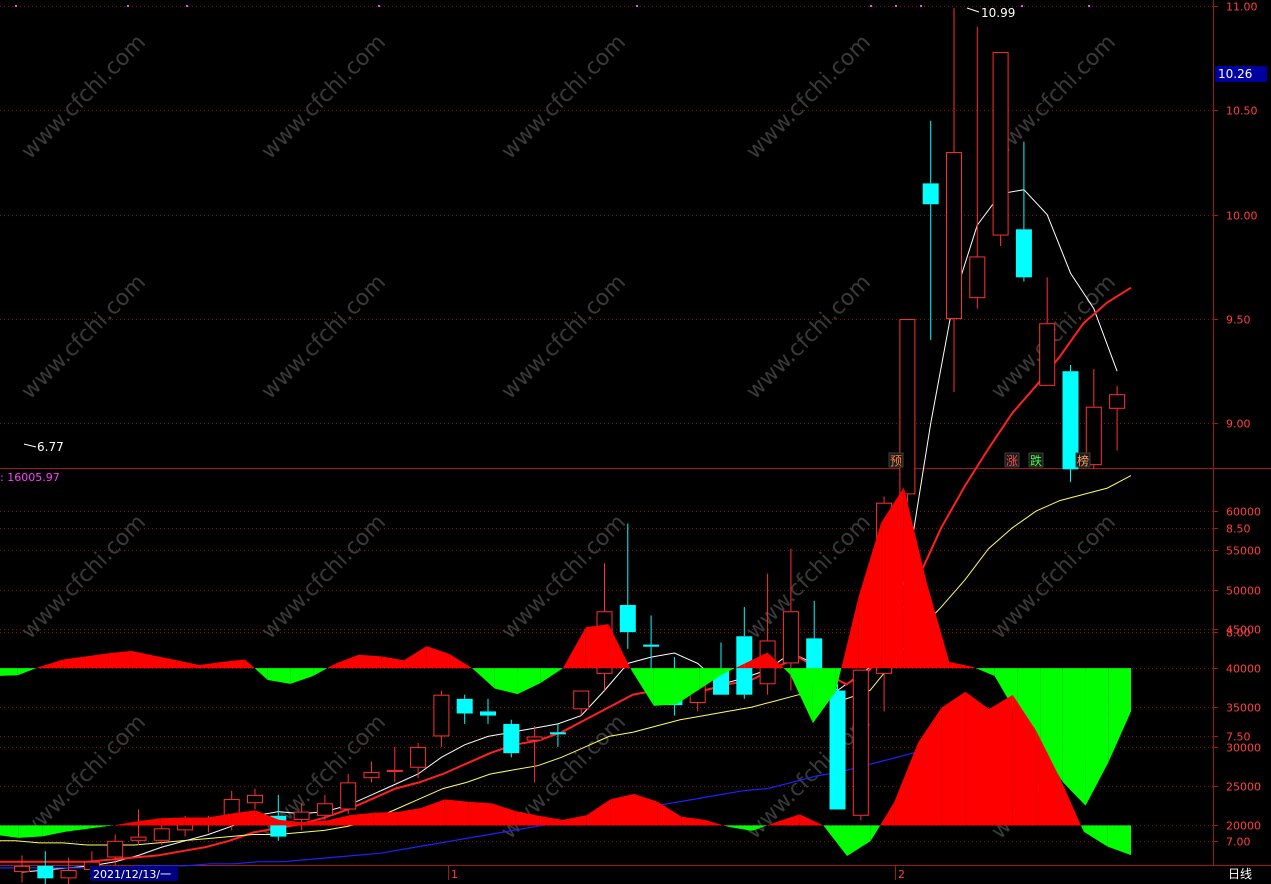 The height and width of the screenshot is (884, 1271). I want to click on main-y-tick-label: 11.00, so click(1242, 7).